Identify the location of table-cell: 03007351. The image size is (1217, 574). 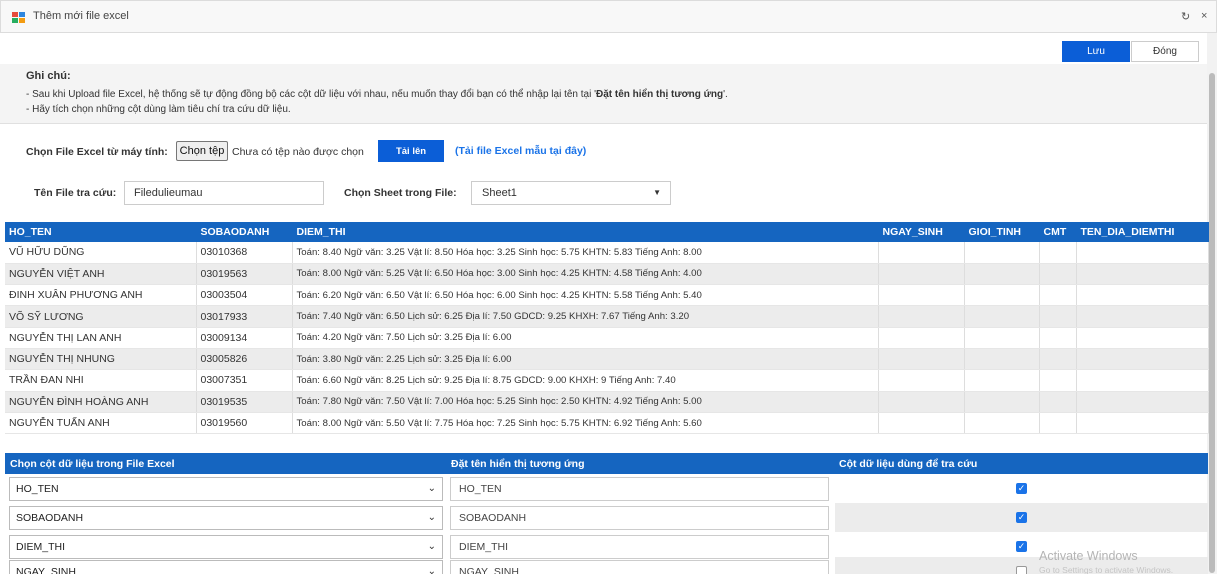
(244, 380).